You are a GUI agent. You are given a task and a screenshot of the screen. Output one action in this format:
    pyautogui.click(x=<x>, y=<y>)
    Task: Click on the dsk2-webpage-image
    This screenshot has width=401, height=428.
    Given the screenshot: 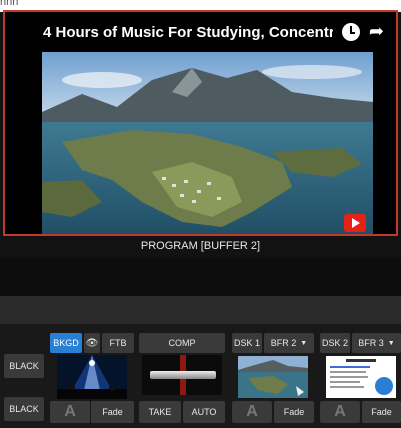 What is the action you would take?
    pyautogui.click(x=361, y=377)
    